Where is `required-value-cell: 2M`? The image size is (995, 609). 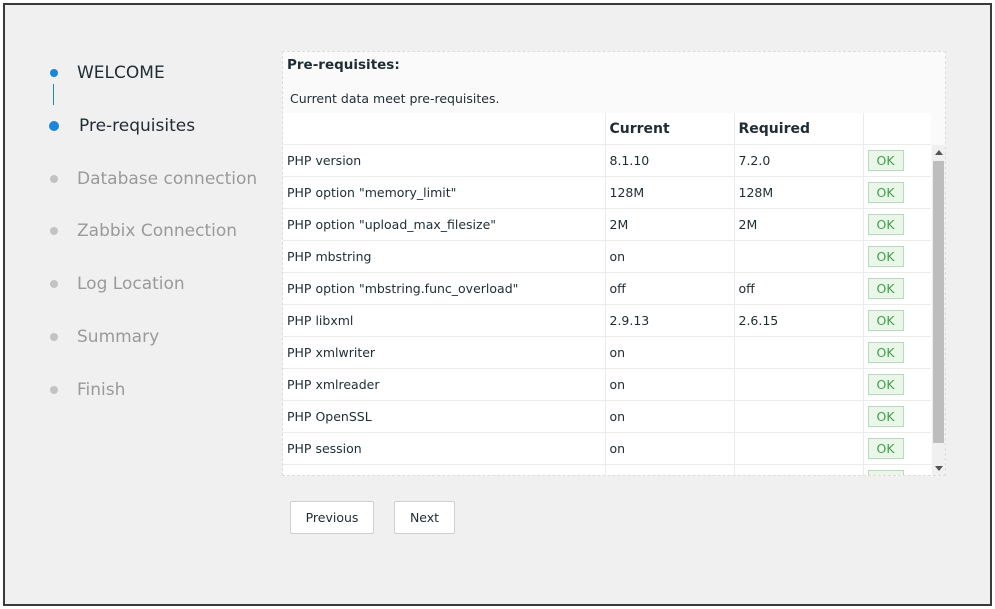
required-value-cell: 2M is located at coordinates (799, 224).